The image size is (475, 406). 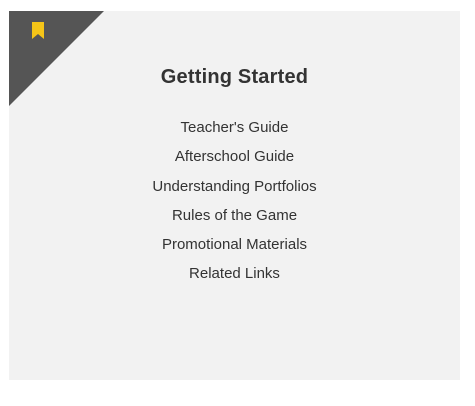 I want to click on list-item: Related Links, so click(x=234, y=273).